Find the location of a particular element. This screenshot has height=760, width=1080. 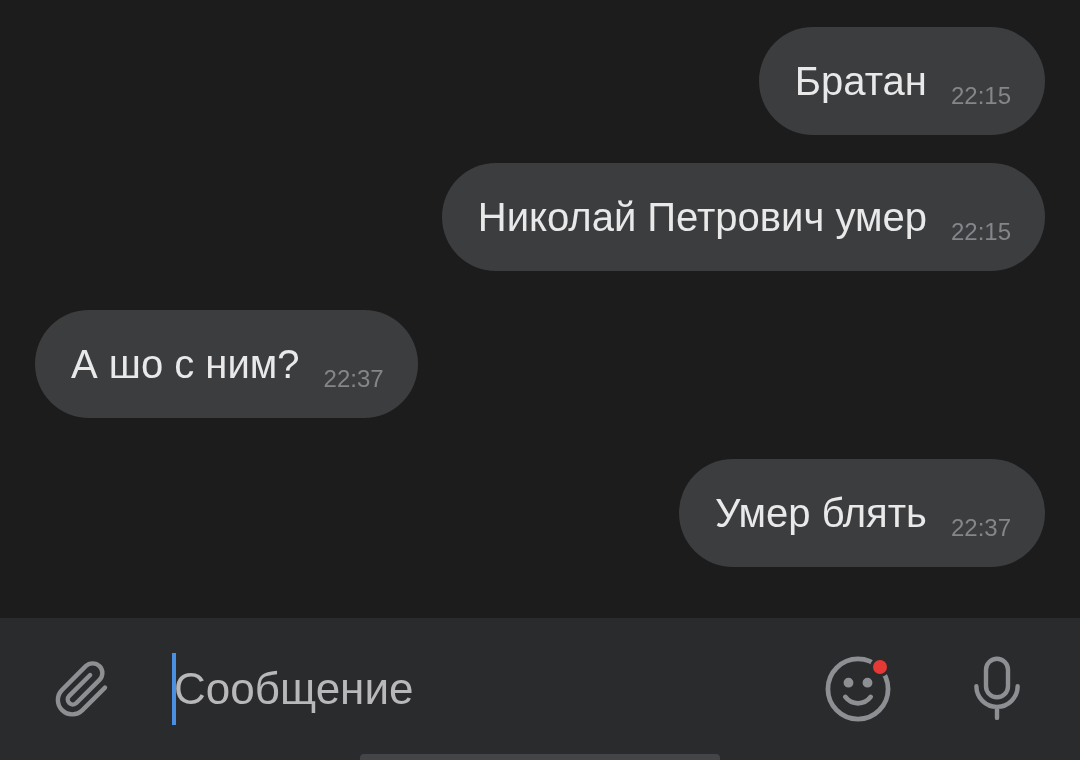

text-cursor is located at coordinates (174, 689).